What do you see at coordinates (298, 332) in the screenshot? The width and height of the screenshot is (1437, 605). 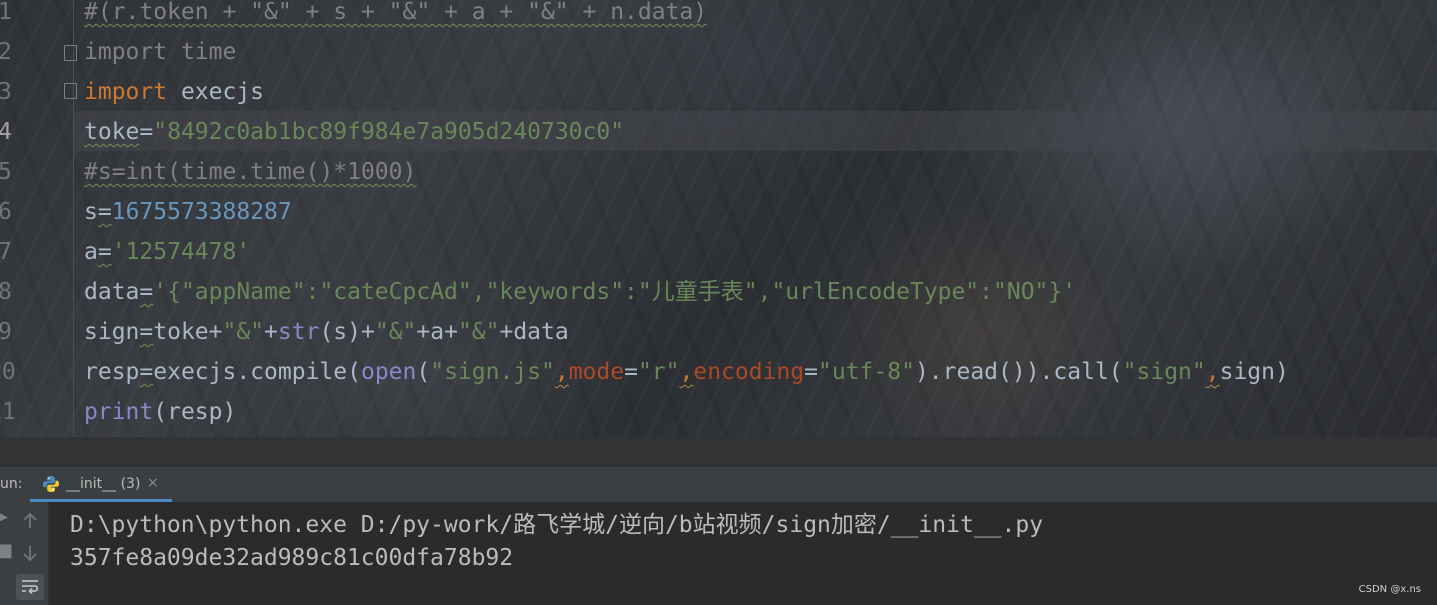 I see `code-token: str` at bounding box center [298, 332].